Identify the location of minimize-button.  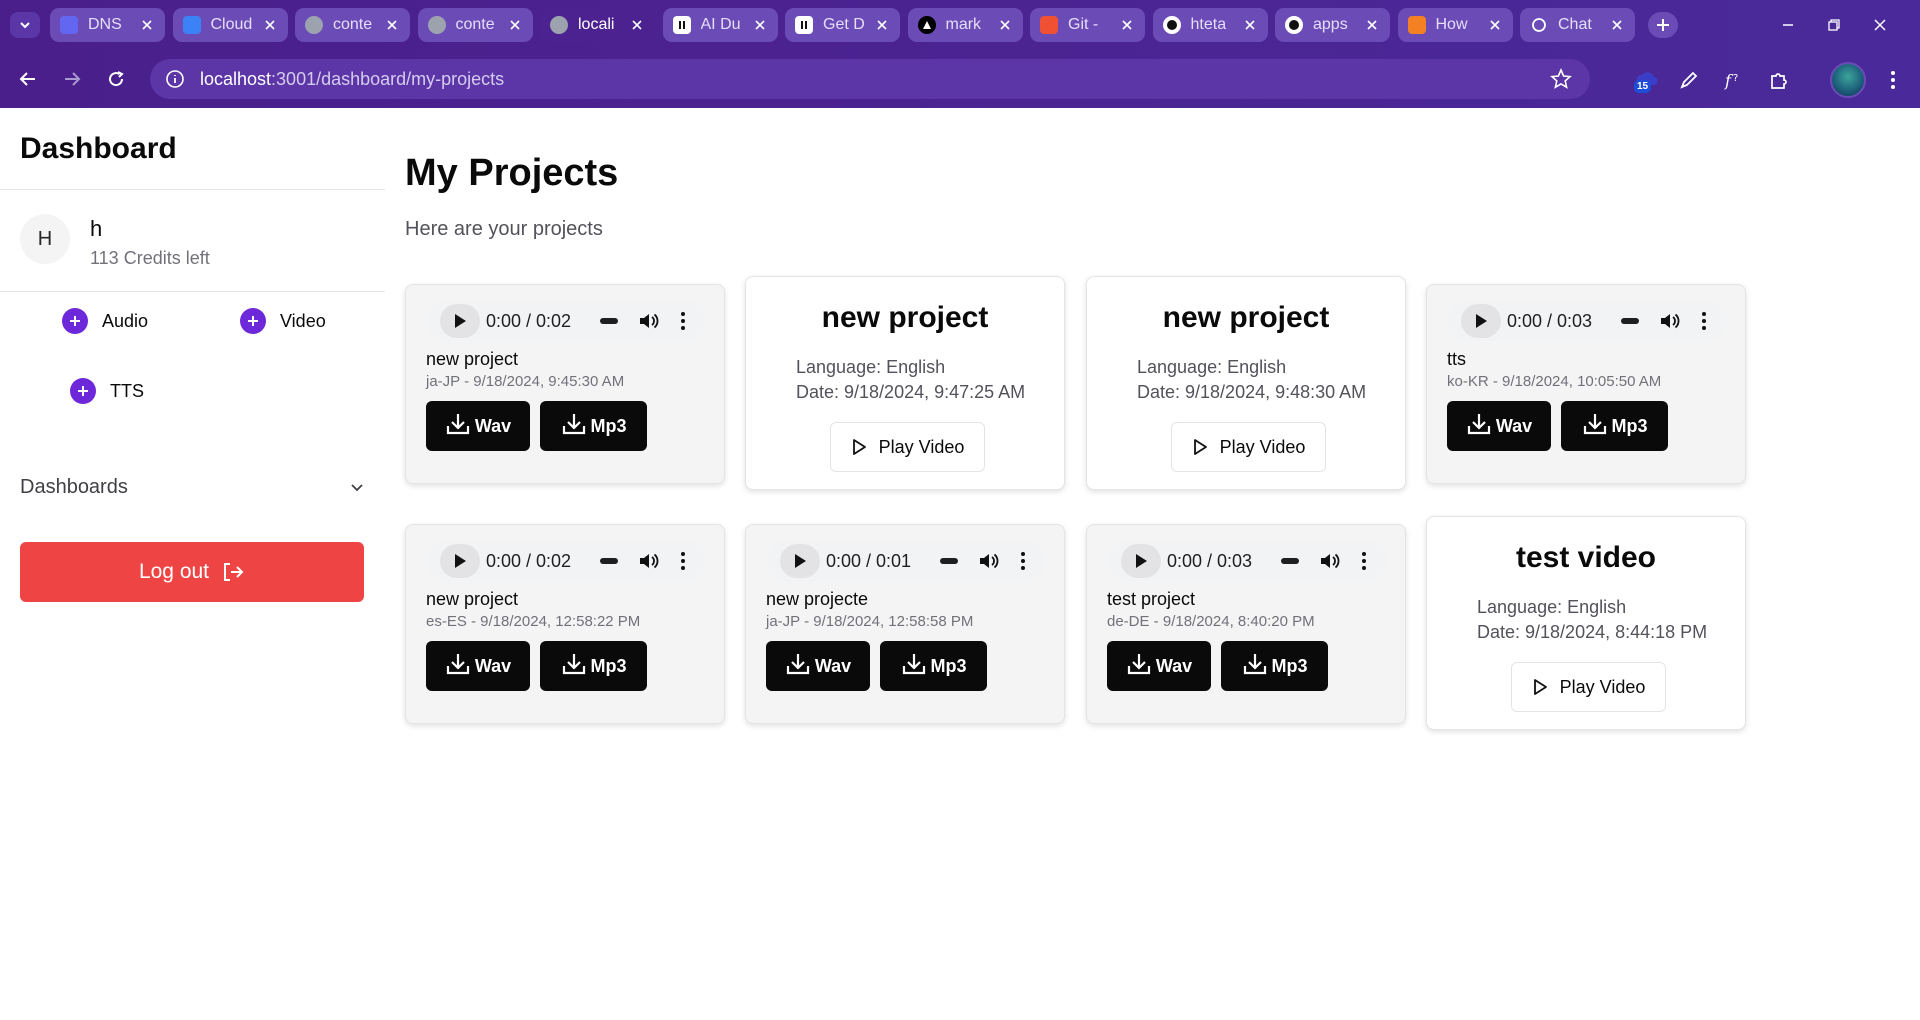
(1788, 25).